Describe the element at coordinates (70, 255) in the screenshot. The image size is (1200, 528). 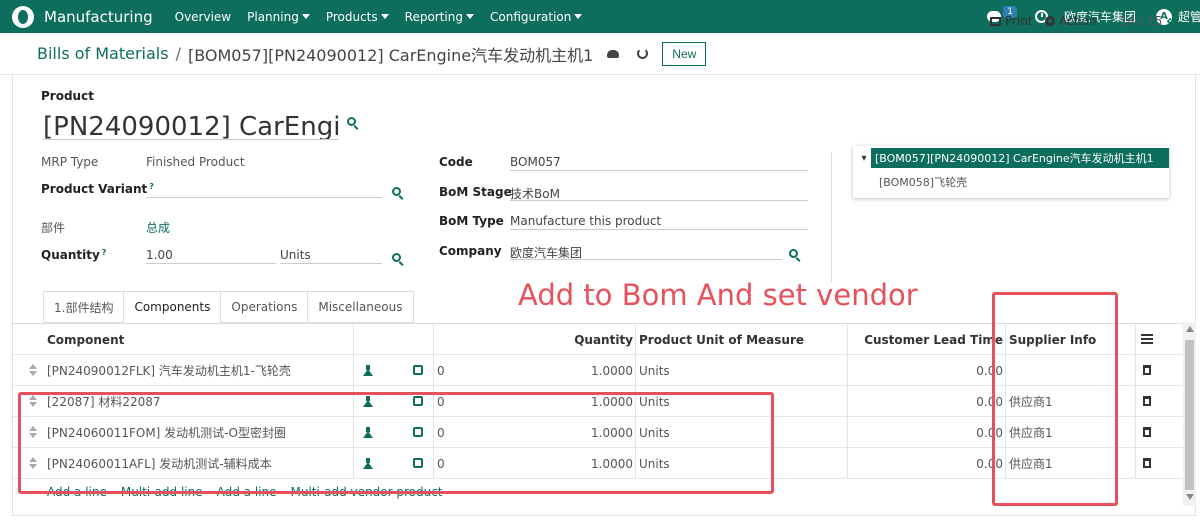
I see `quantity-label-text: Quantity` at that location.